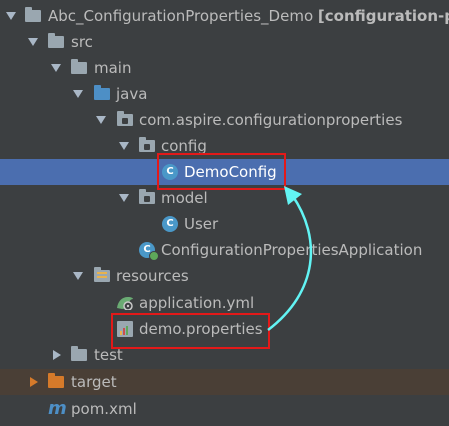 Image resolution: width=449 pixels, height=426 pixels. I want to click on tree-row-pom: m pom.xml, so click(224, 409).